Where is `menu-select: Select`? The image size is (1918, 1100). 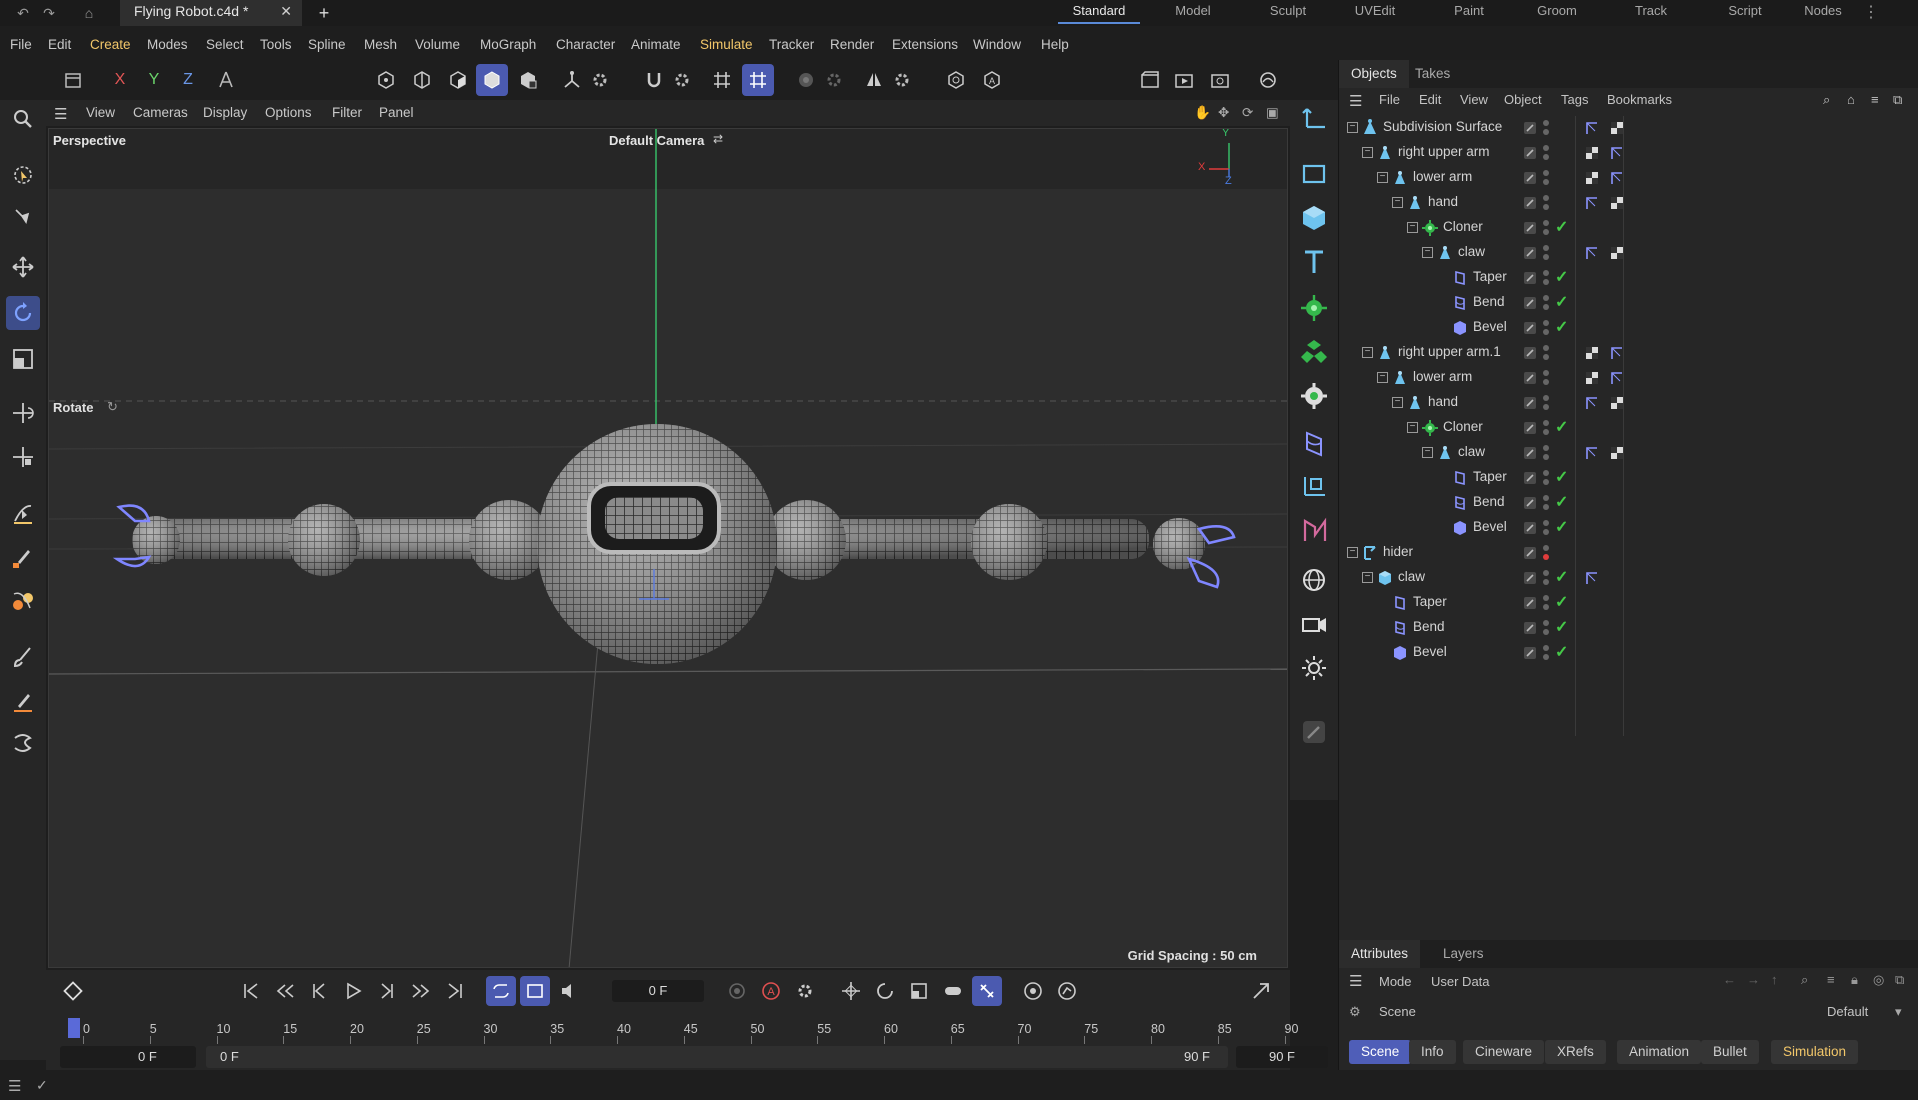 menu-select: Select is located at coordinates (225, 44).